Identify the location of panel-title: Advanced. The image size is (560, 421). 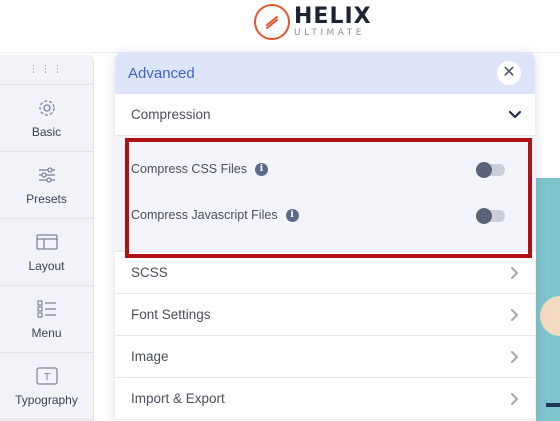
(161, 73).